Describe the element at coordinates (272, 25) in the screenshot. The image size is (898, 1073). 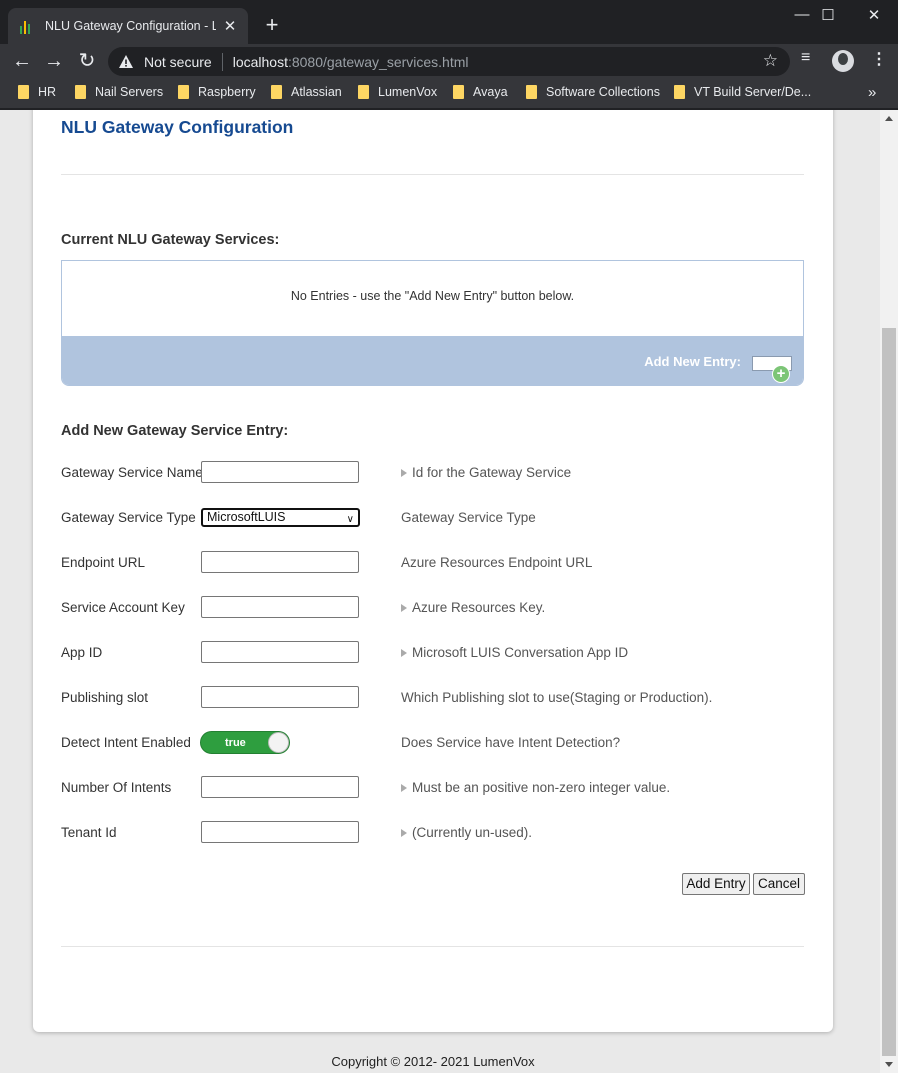
I see `new-tab-button: +` at that location.